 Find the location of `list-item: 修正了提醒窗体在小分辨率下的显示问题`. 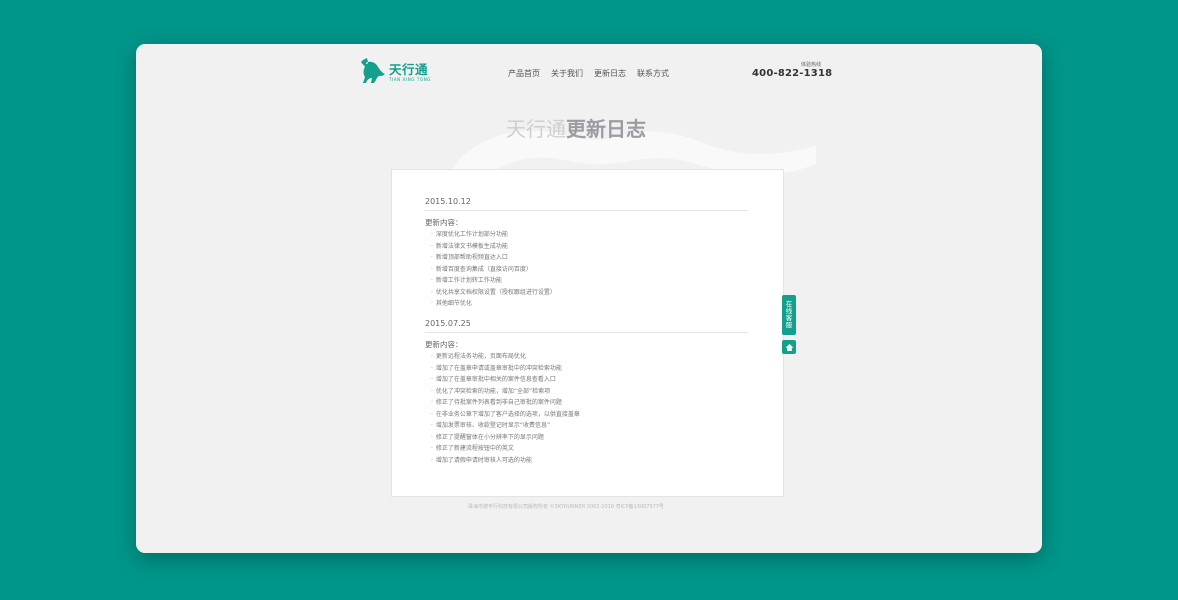

list-item: 修正了提醒窗体在小分辨率下的显示问题 is located at coordinates (586, 438).